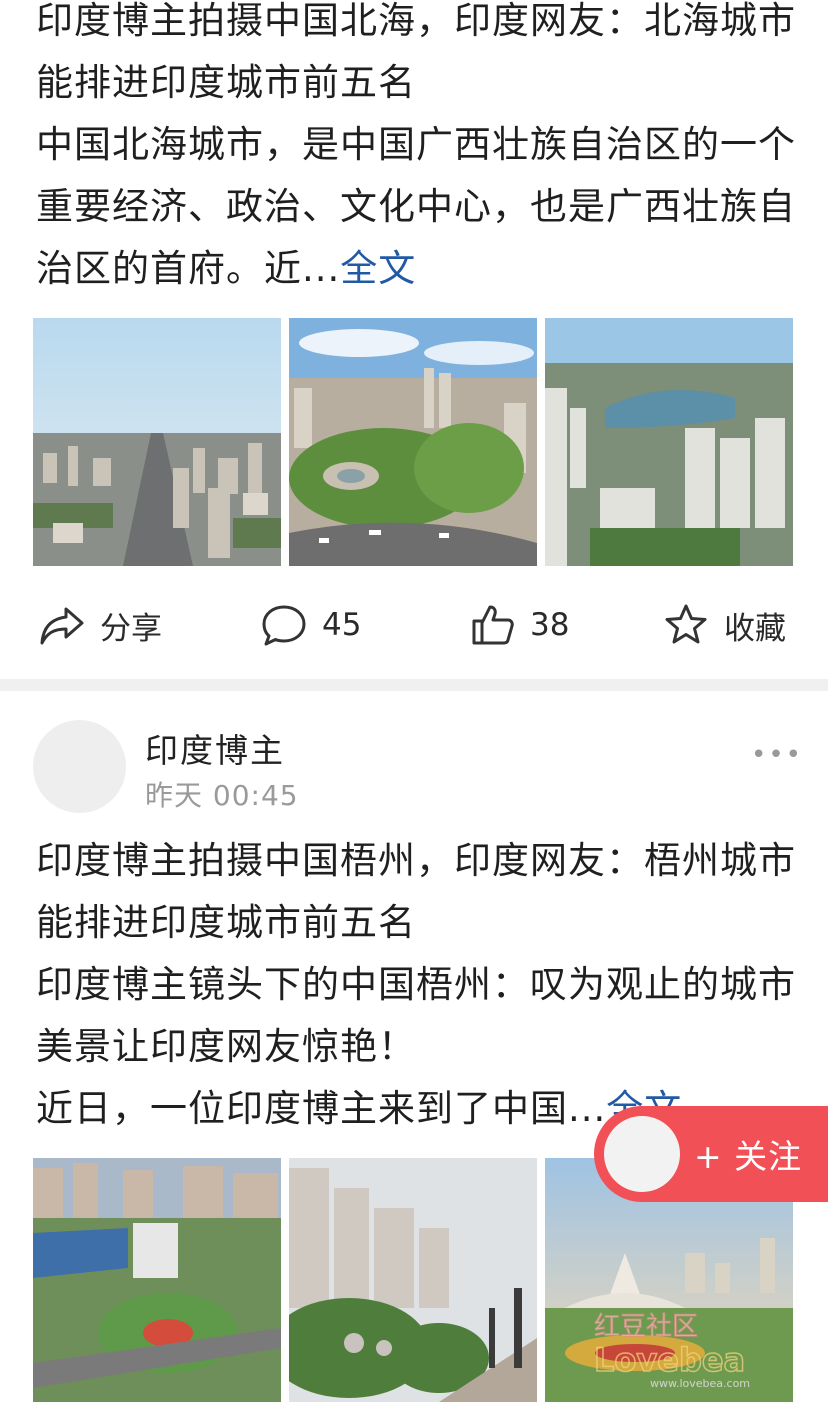 The image size is (828, 1402). I want to click on follow-button: + 关注, so click(711, 1154).